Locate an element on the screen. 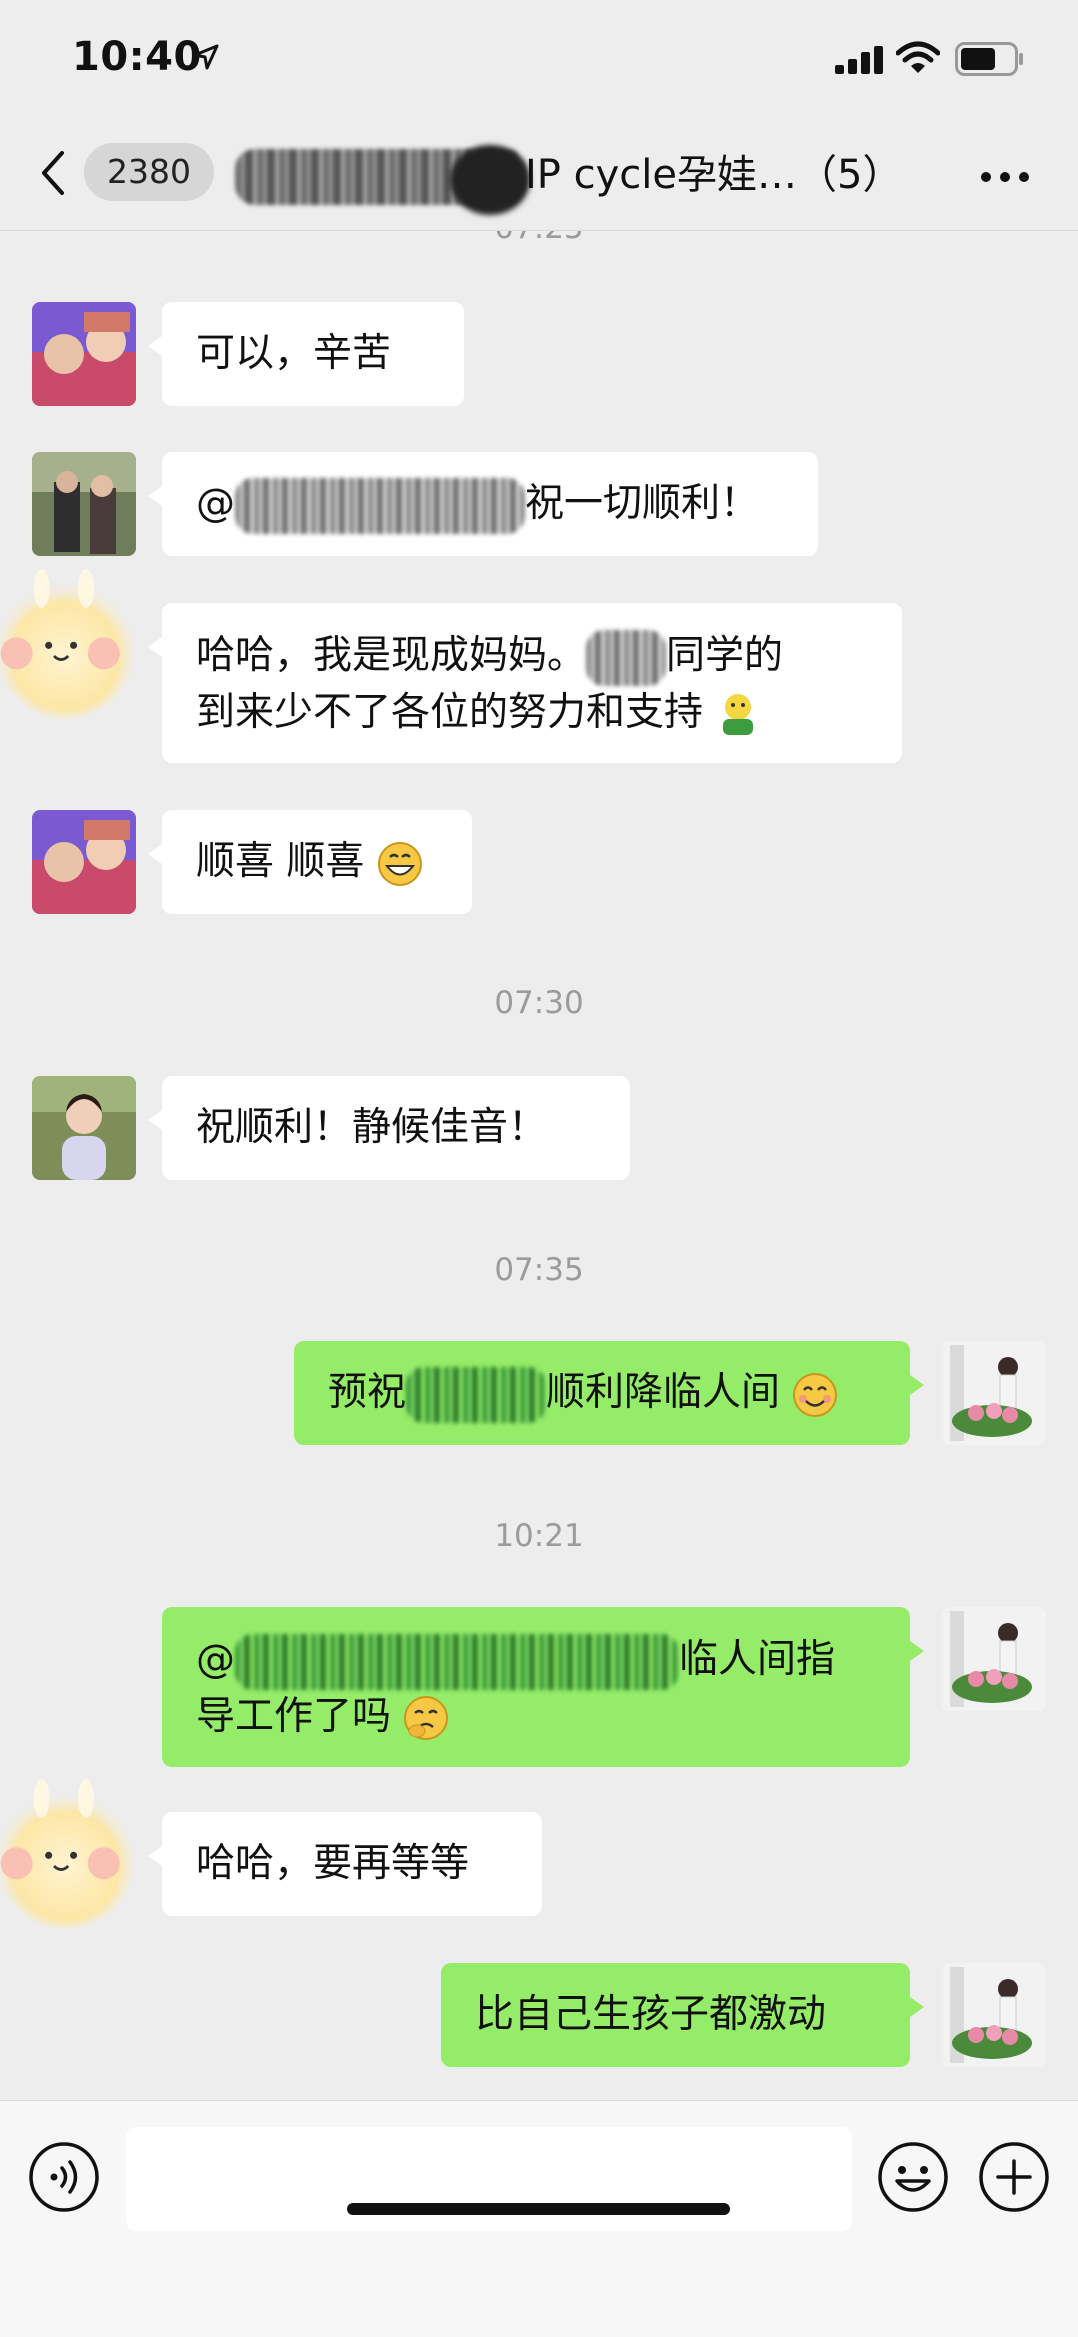 The height and width of the screenshot is (2337, 1078). grin-emoji-icon is located at coordinates (399, 863).